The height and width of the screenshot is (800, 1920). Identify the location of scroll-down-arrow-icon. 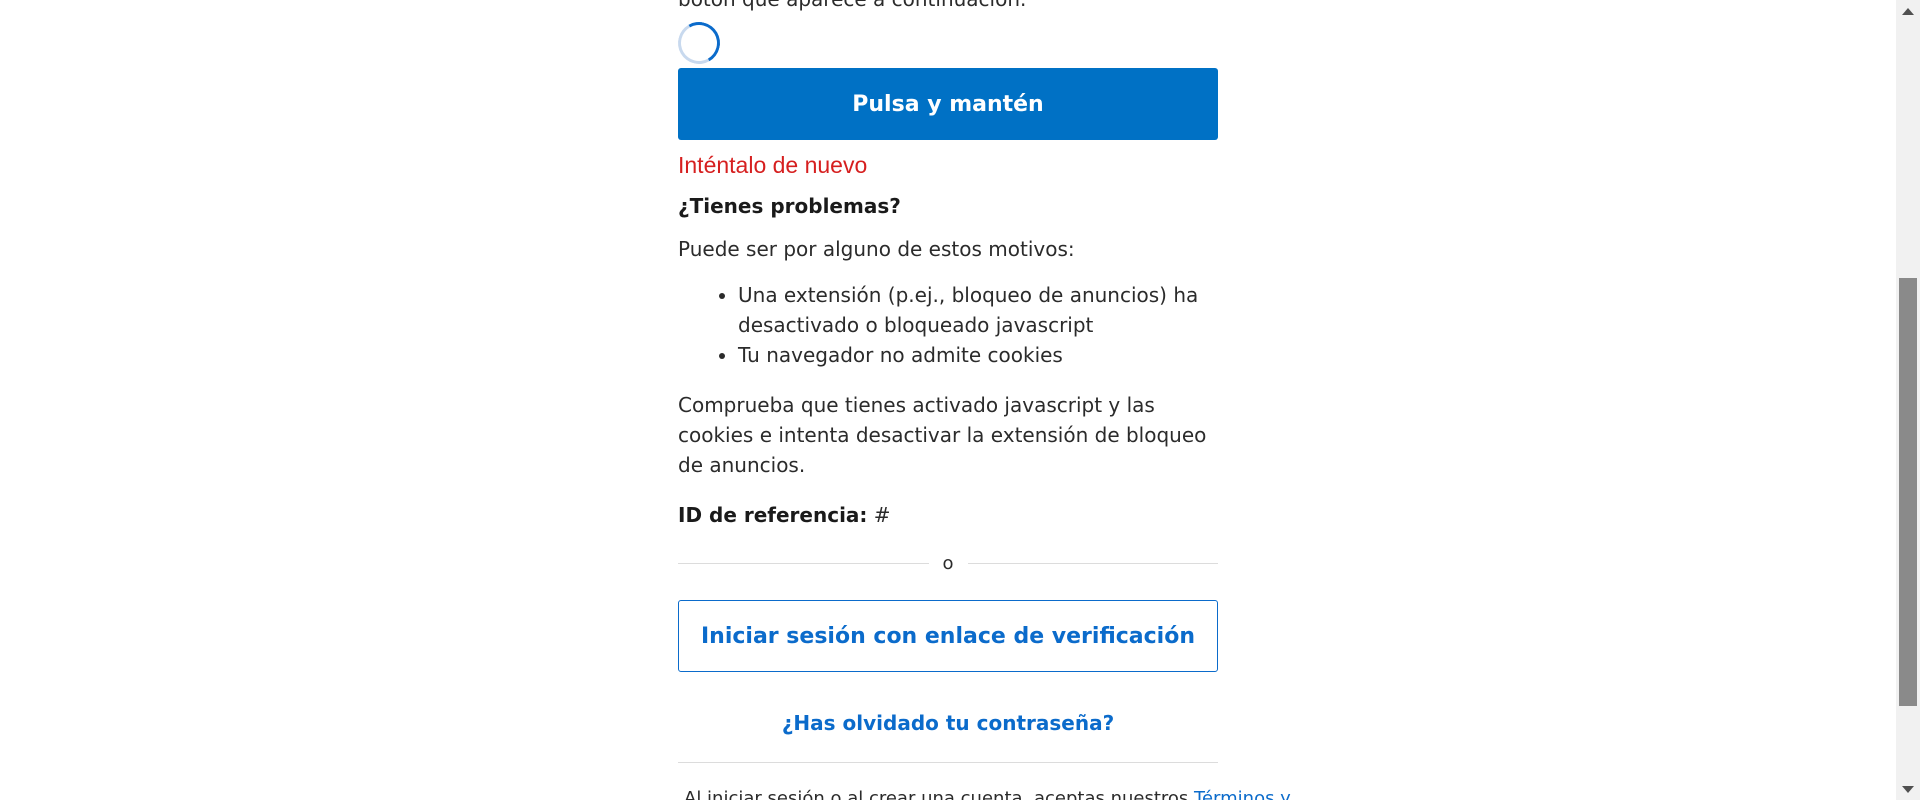
(1908, 789).